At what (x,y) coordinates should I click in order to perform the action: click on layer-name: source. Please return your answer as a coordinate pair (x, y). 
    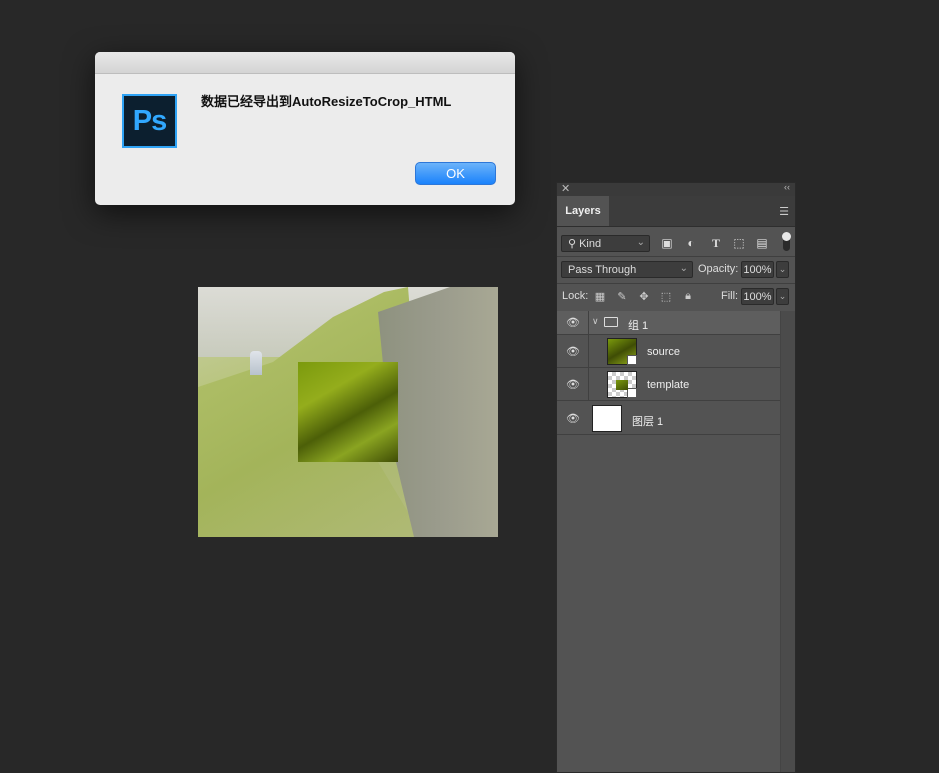
    Looking at the image, I should click on (663, 352).